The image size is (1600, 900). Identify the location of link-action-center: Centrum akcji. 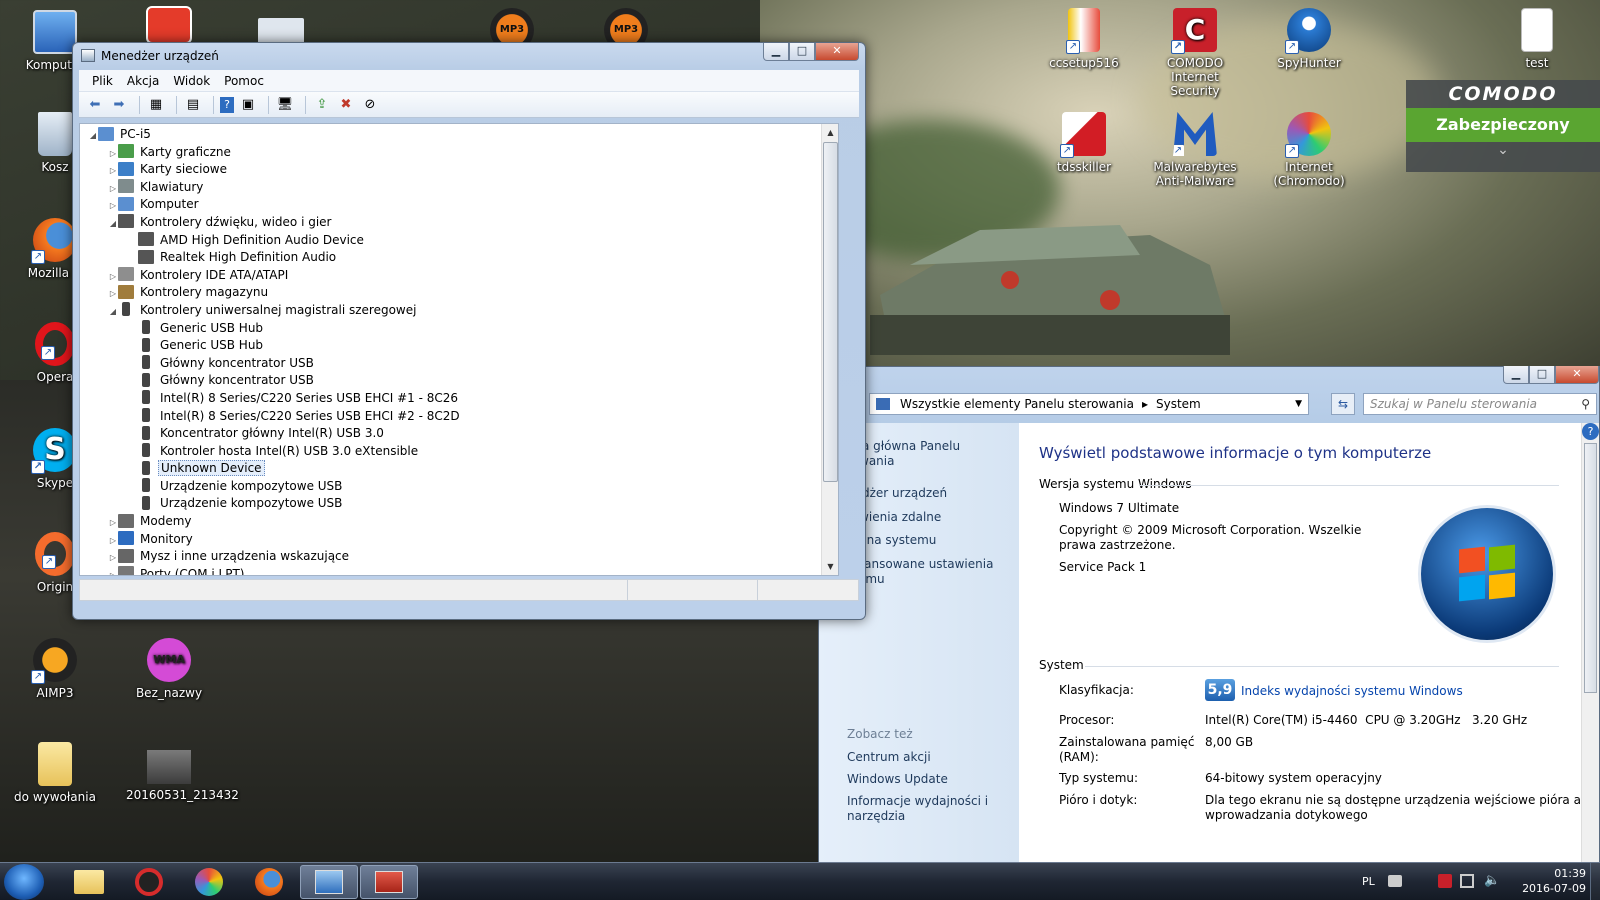
(889, 757).